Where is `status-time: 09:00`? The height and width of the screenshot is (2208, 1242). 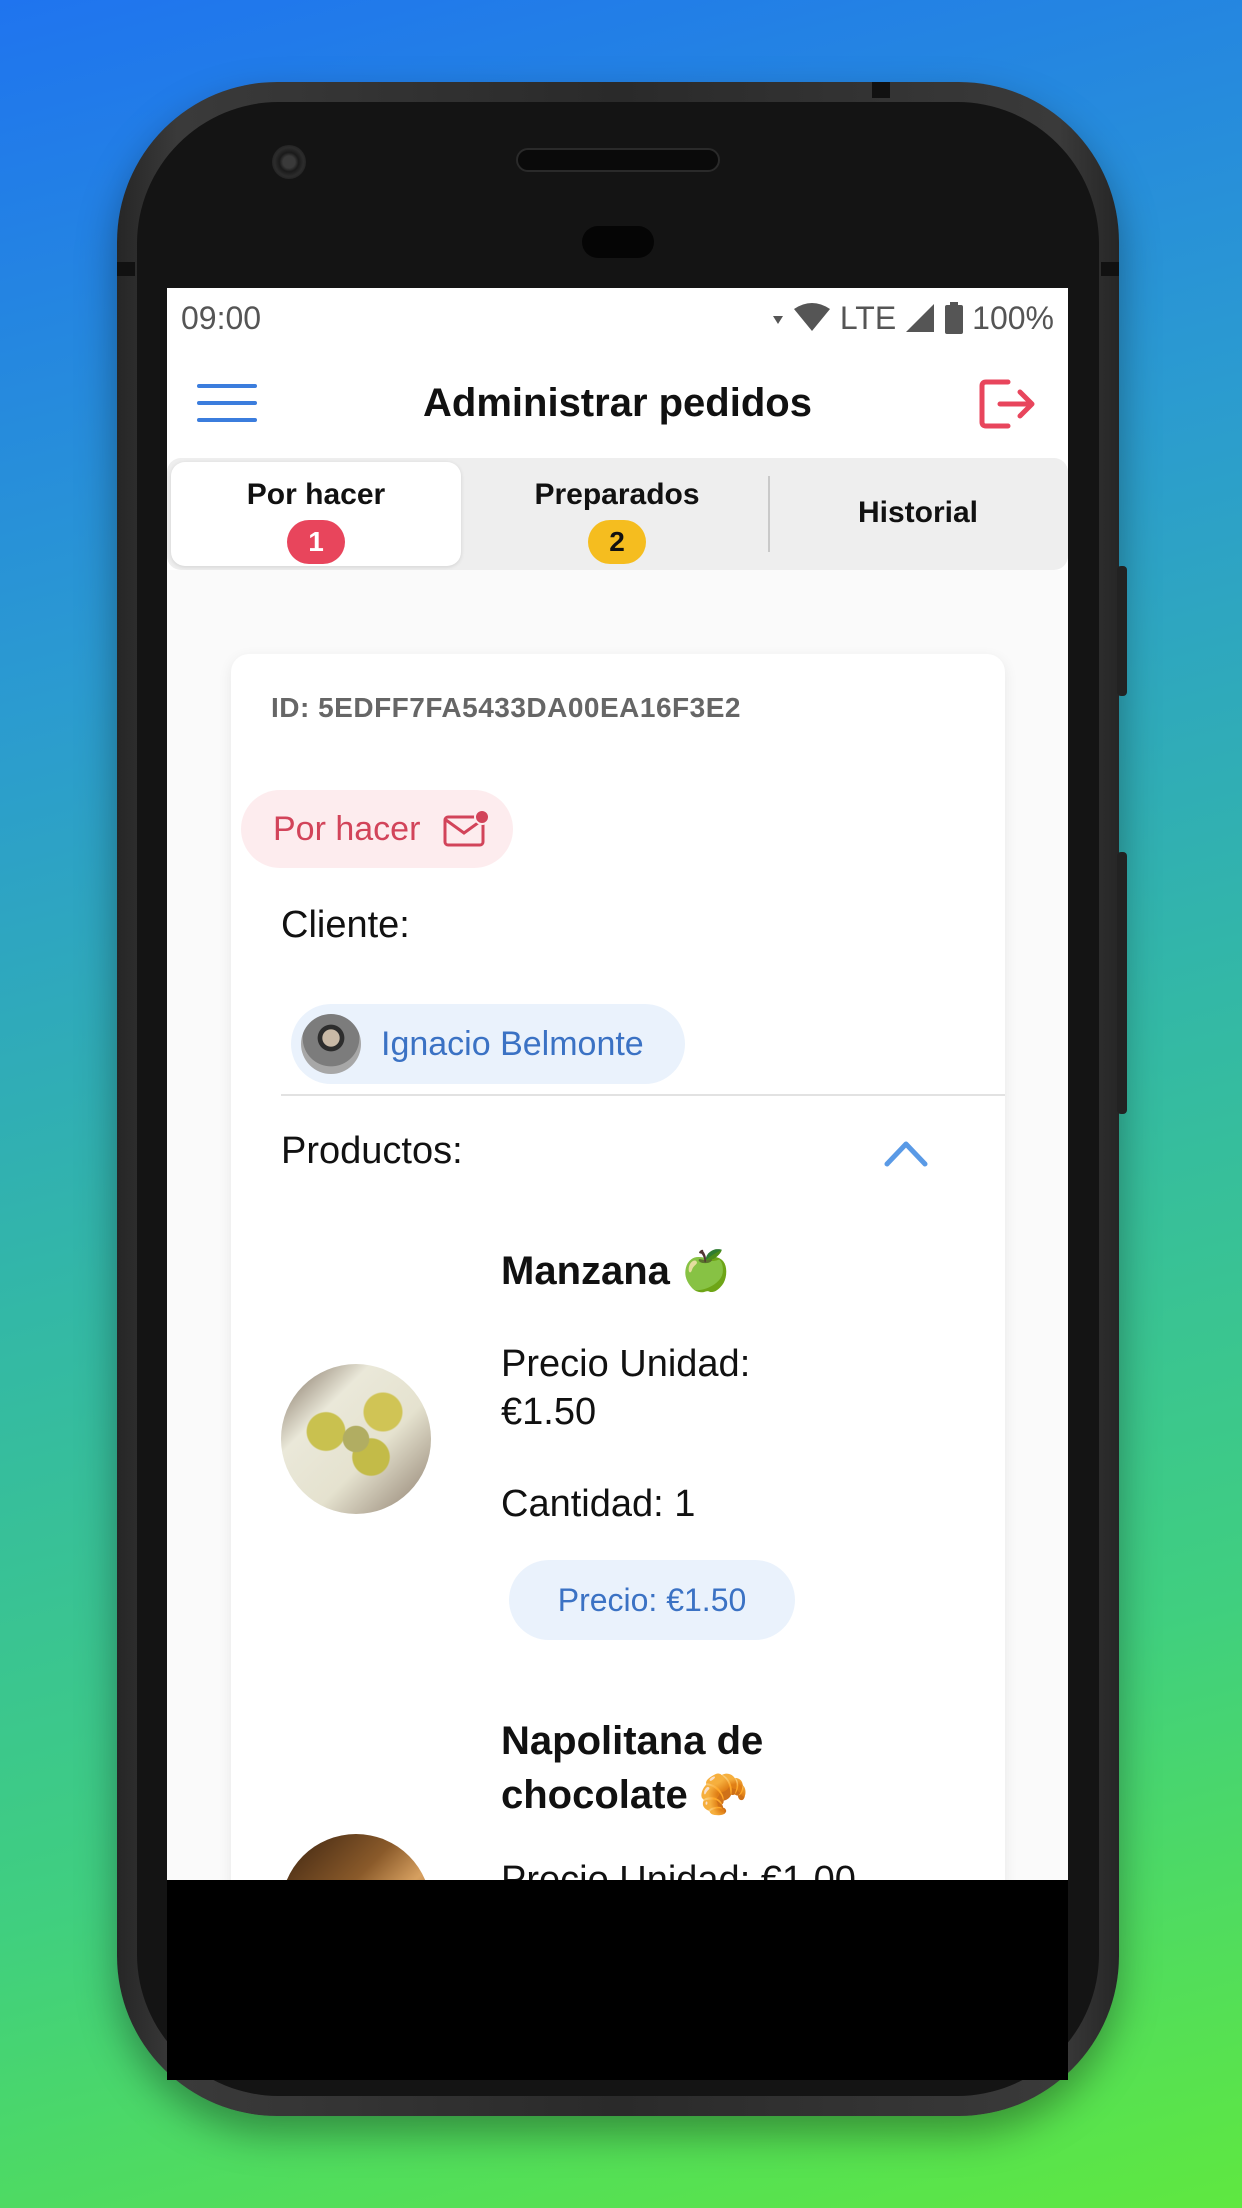
status-time: 09:00 is located at coordinates (221, 317).